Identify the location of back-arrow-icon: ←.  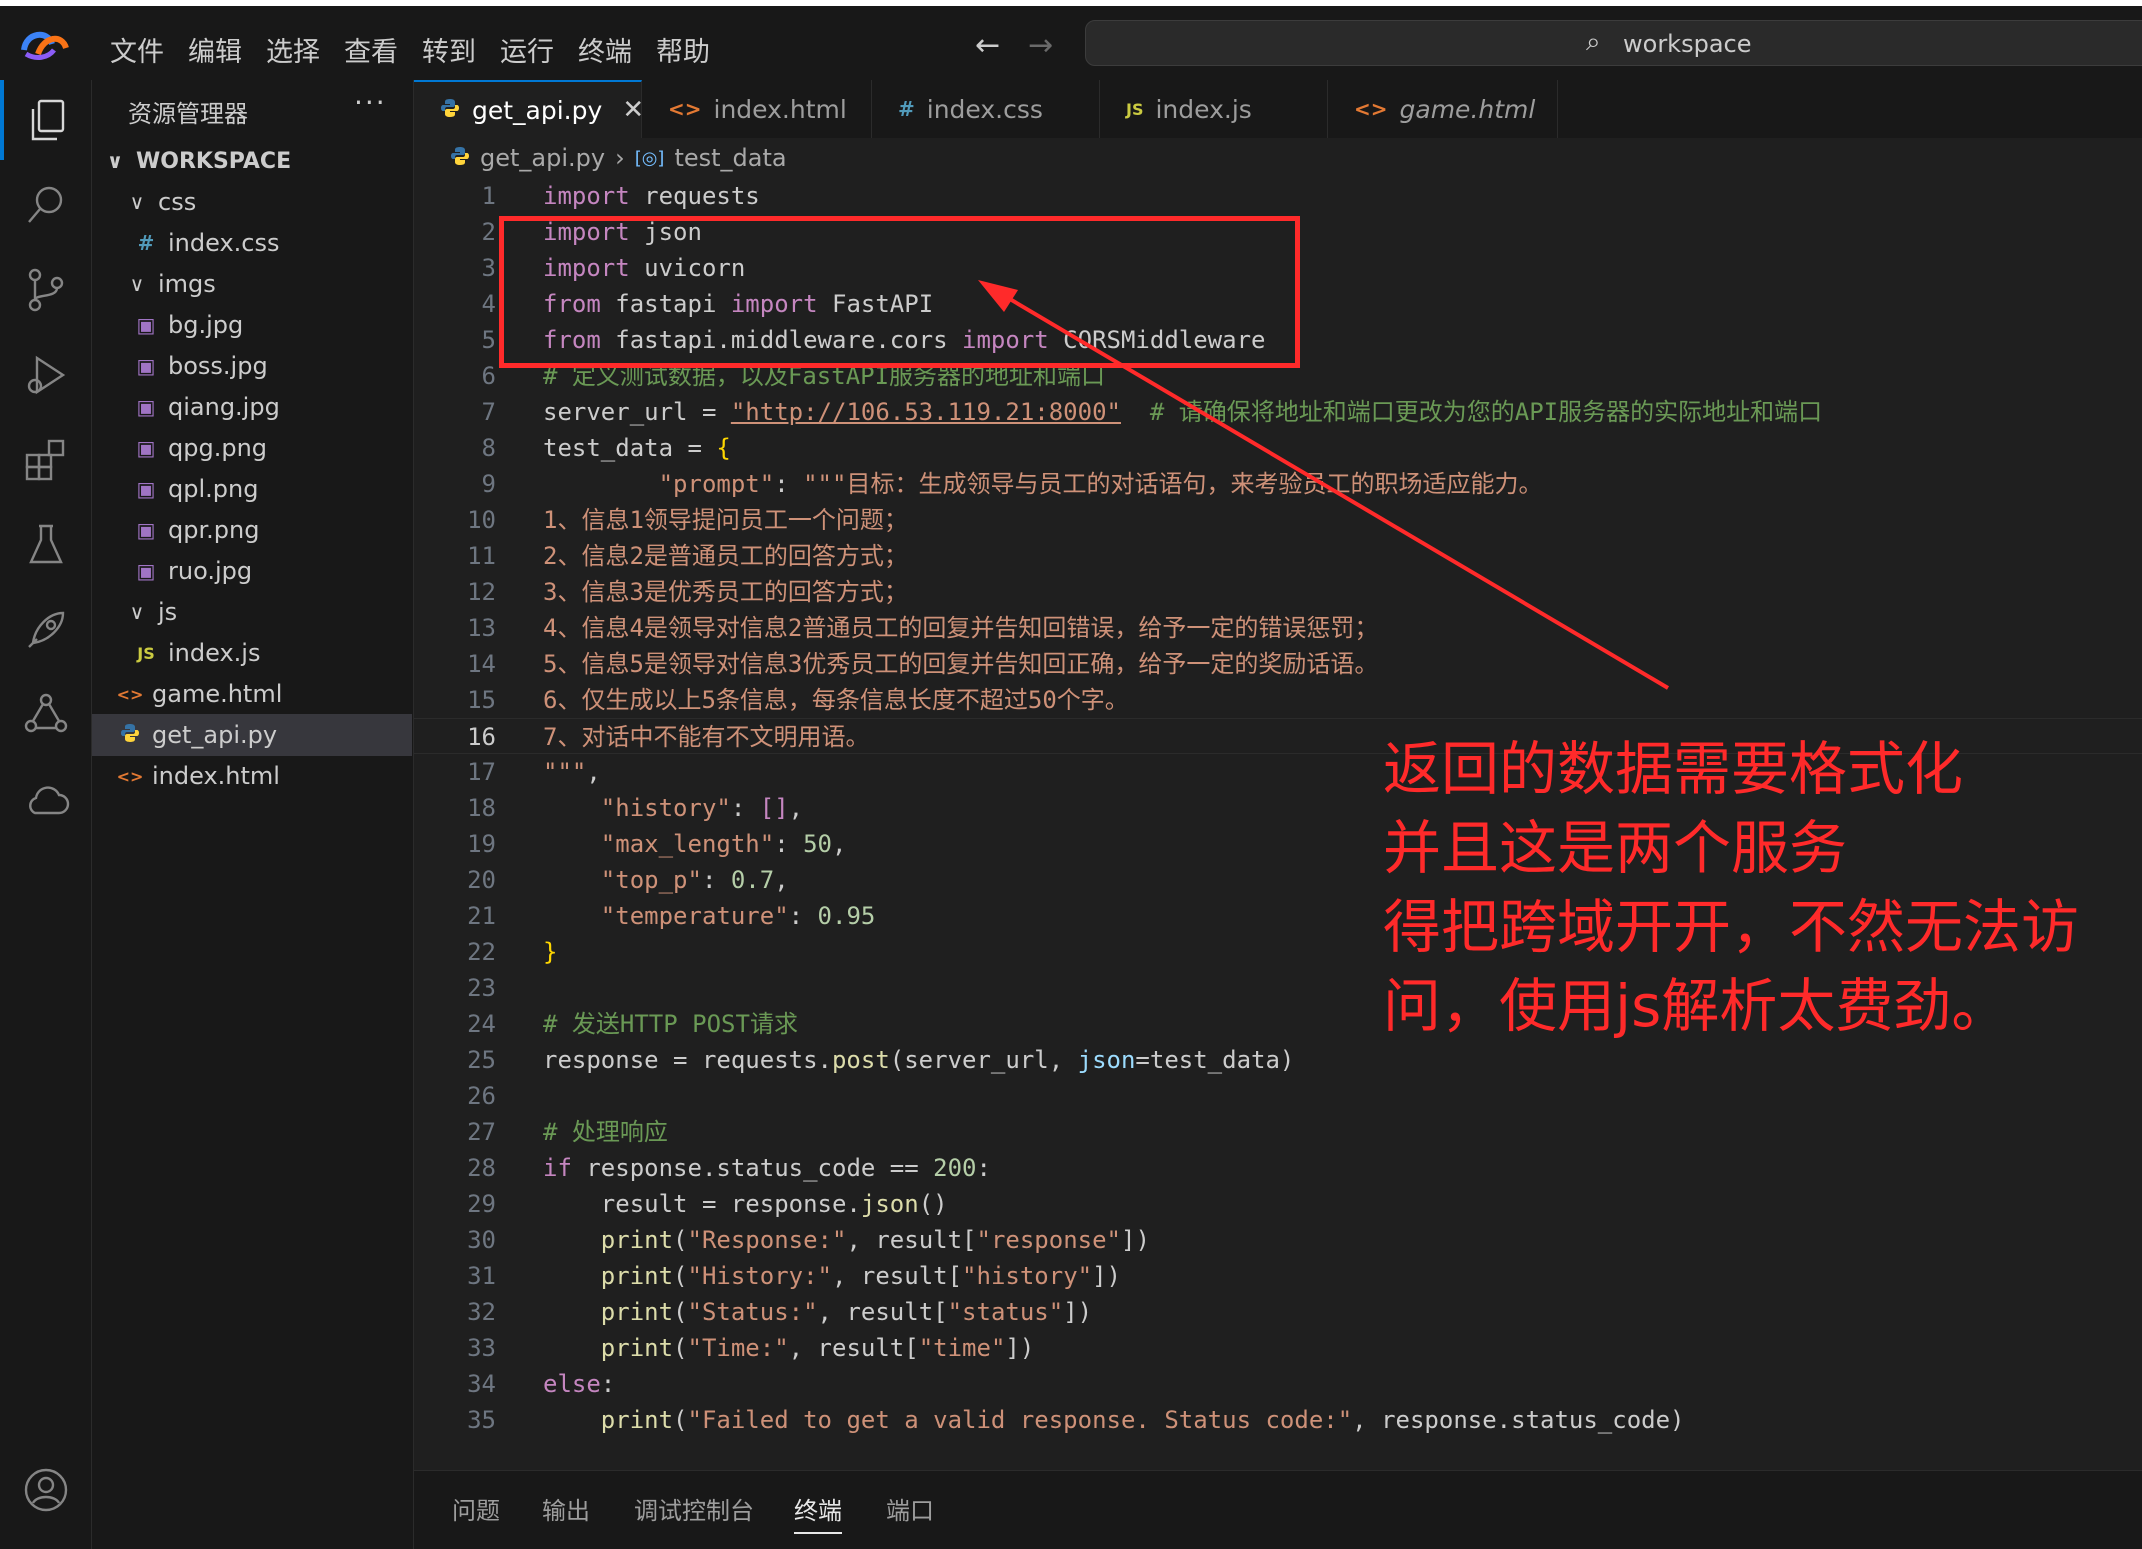
(987, 45).